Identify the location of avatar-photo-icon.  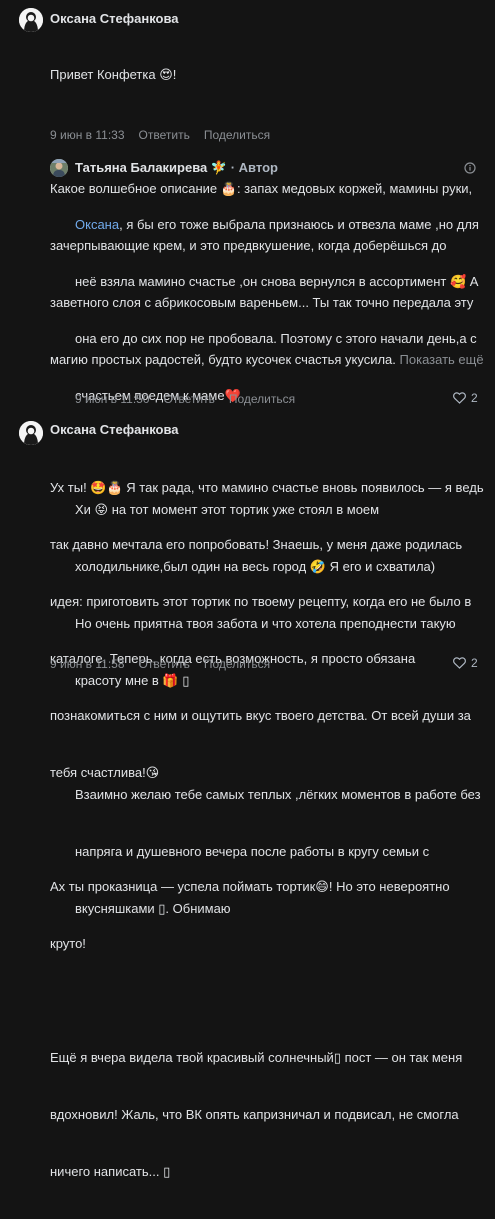
(59, 168).